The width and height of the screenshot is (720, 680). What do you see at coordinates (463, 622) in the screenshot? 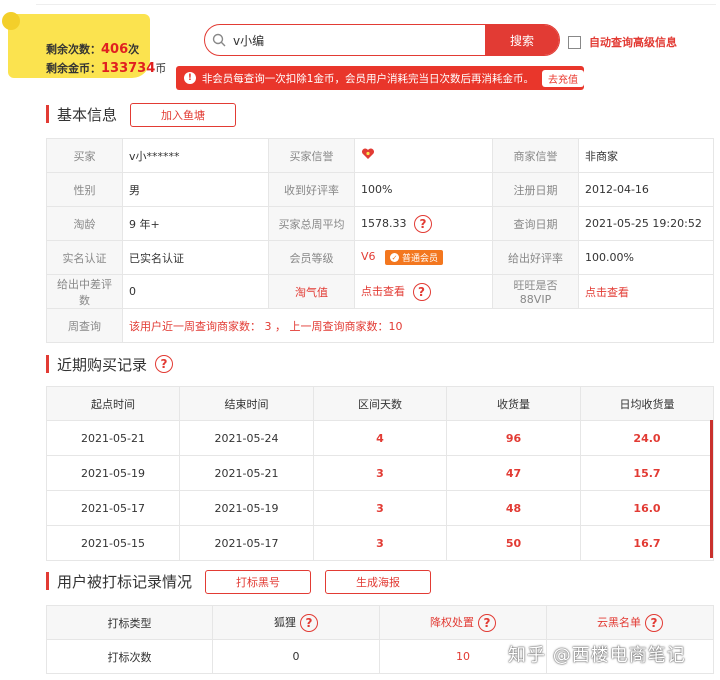
I see `column-header: 降权处置?` at bounding box center [463, 622].